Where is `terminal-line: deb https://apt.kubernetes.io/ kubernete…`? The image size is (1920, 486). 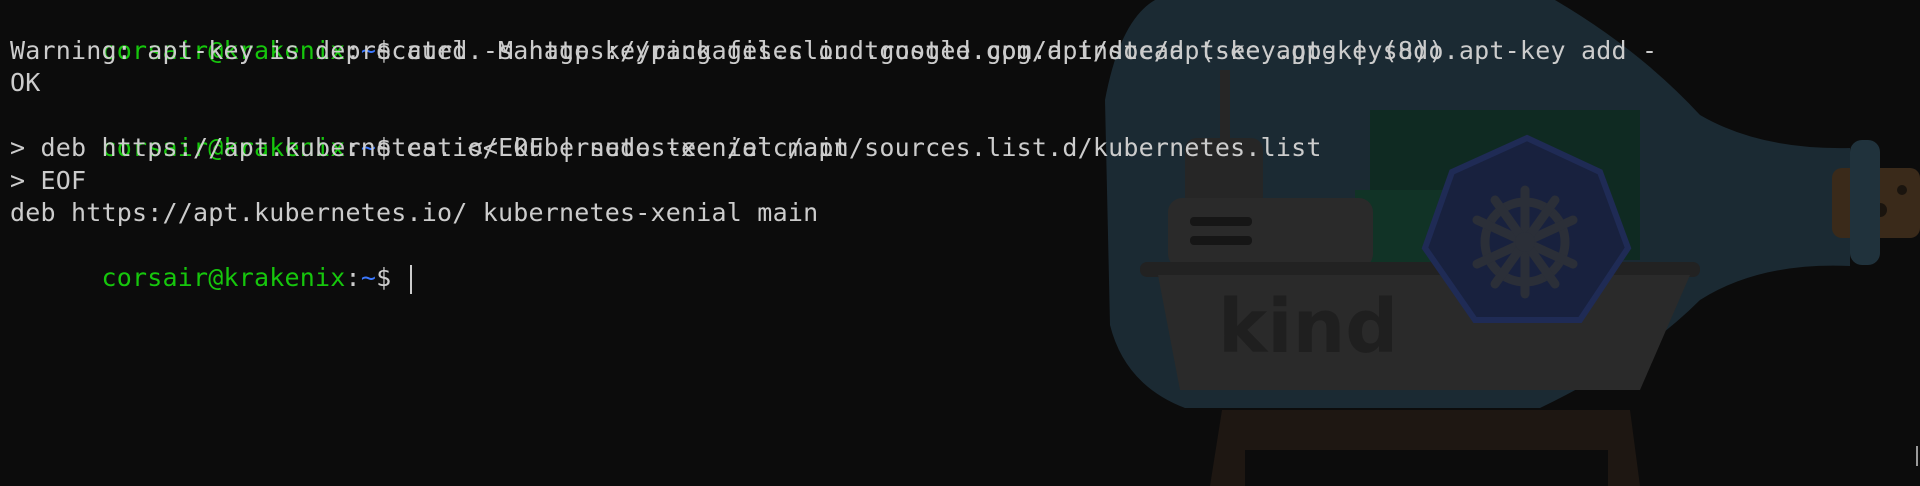
terminal-line: deb https://apt.kubernetes.io/ kubernete… is located at coordinates (414, 212).